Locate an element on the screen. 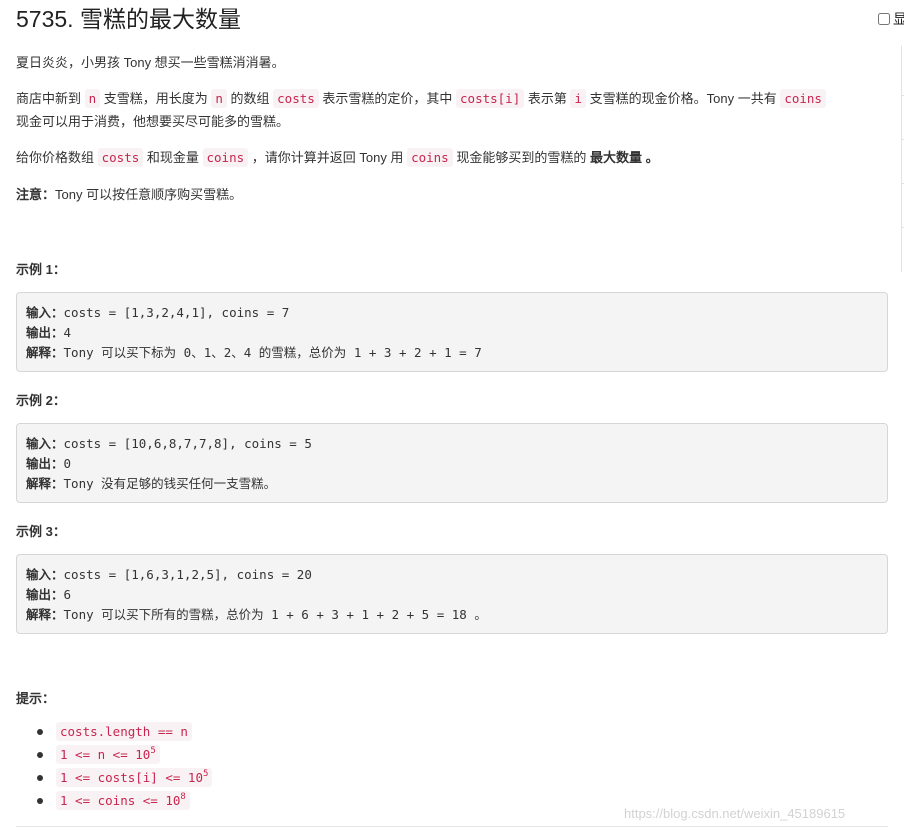 The height and width of the screenshot is (832, 904). example-2-input: costs = [10,6,8,7,7,8], coins = 5 is located at coordinates (187, 443).